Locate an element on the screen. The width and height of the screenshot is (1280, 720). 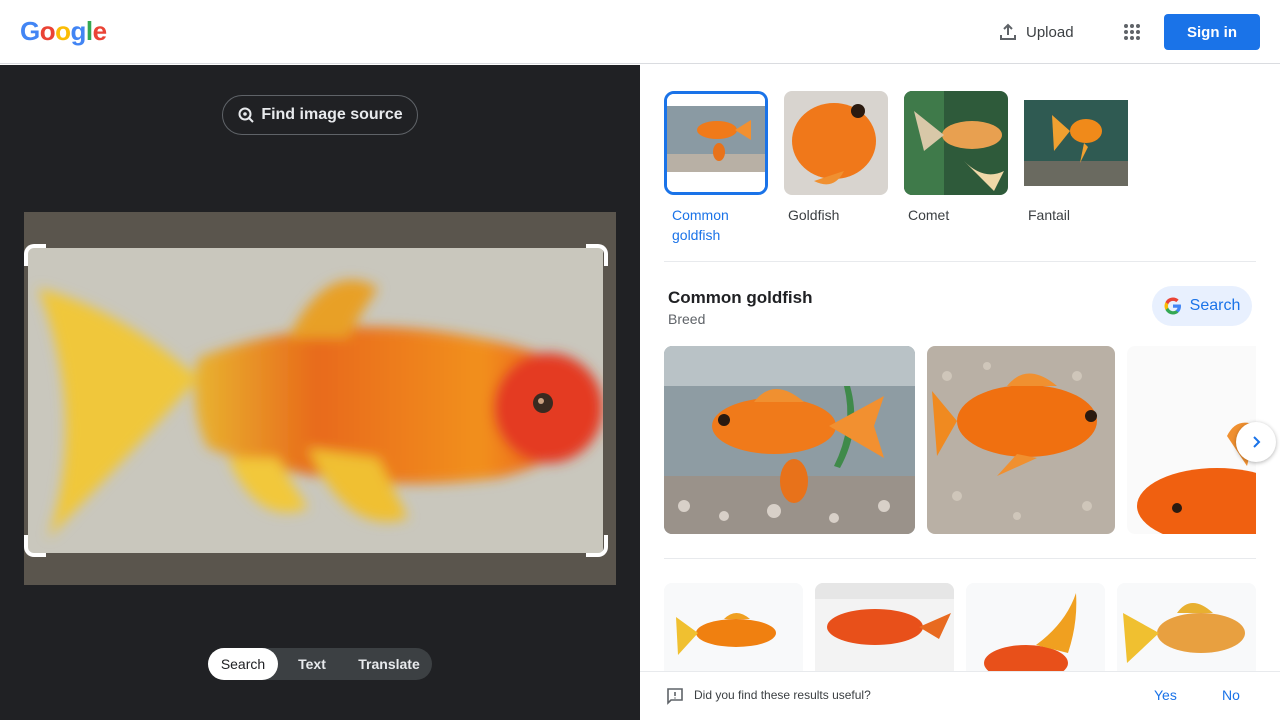
find-image-source-button: Find image source is located at coordinates (320, 115).